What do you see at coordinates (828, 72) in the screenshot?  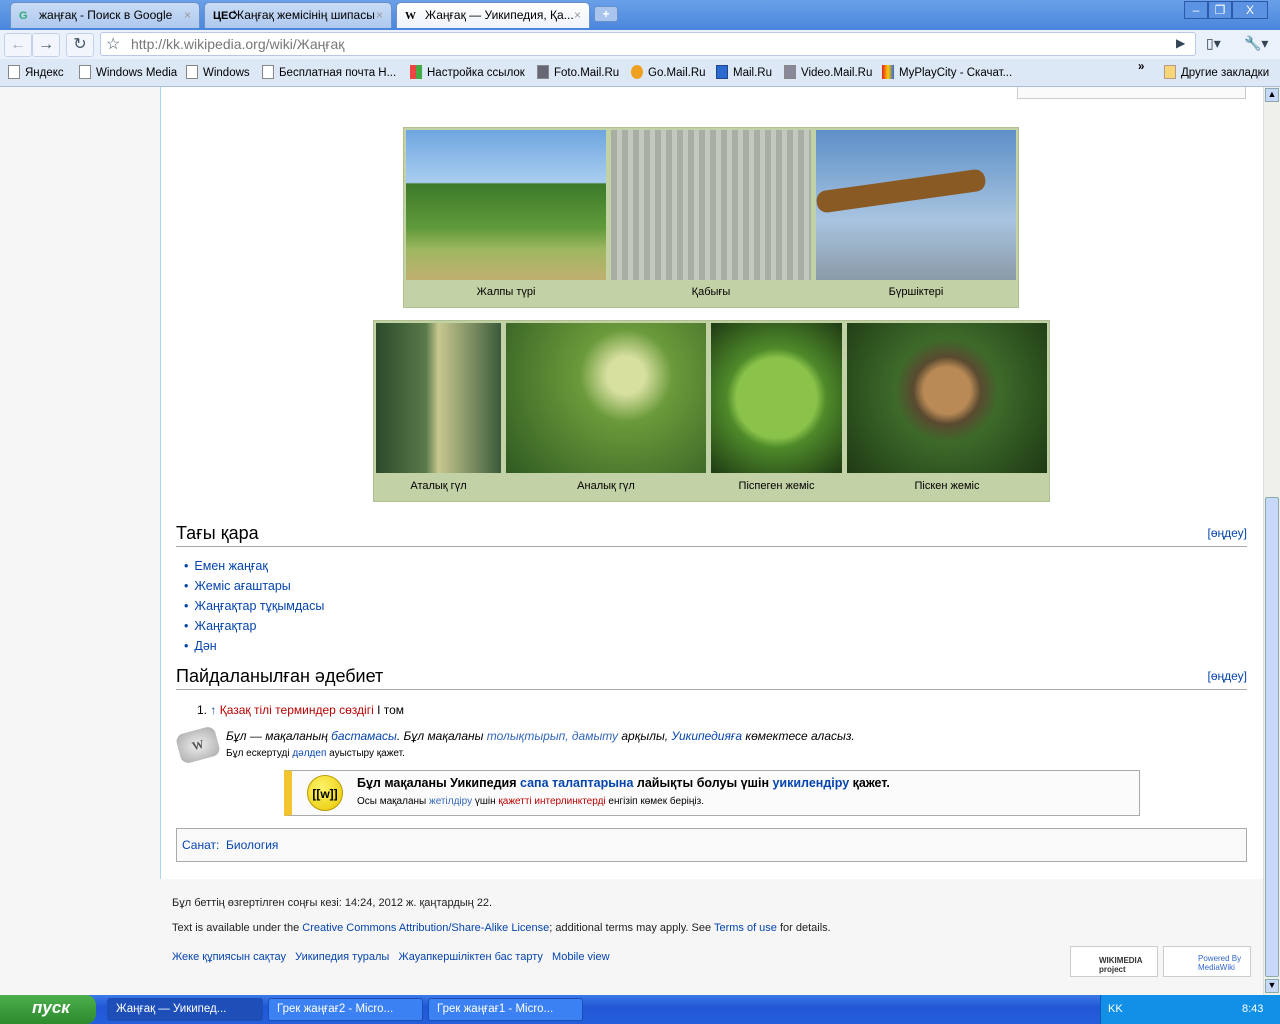 I see `bookmark: Video.Mail.Ru` at bounding box center [828, 72].